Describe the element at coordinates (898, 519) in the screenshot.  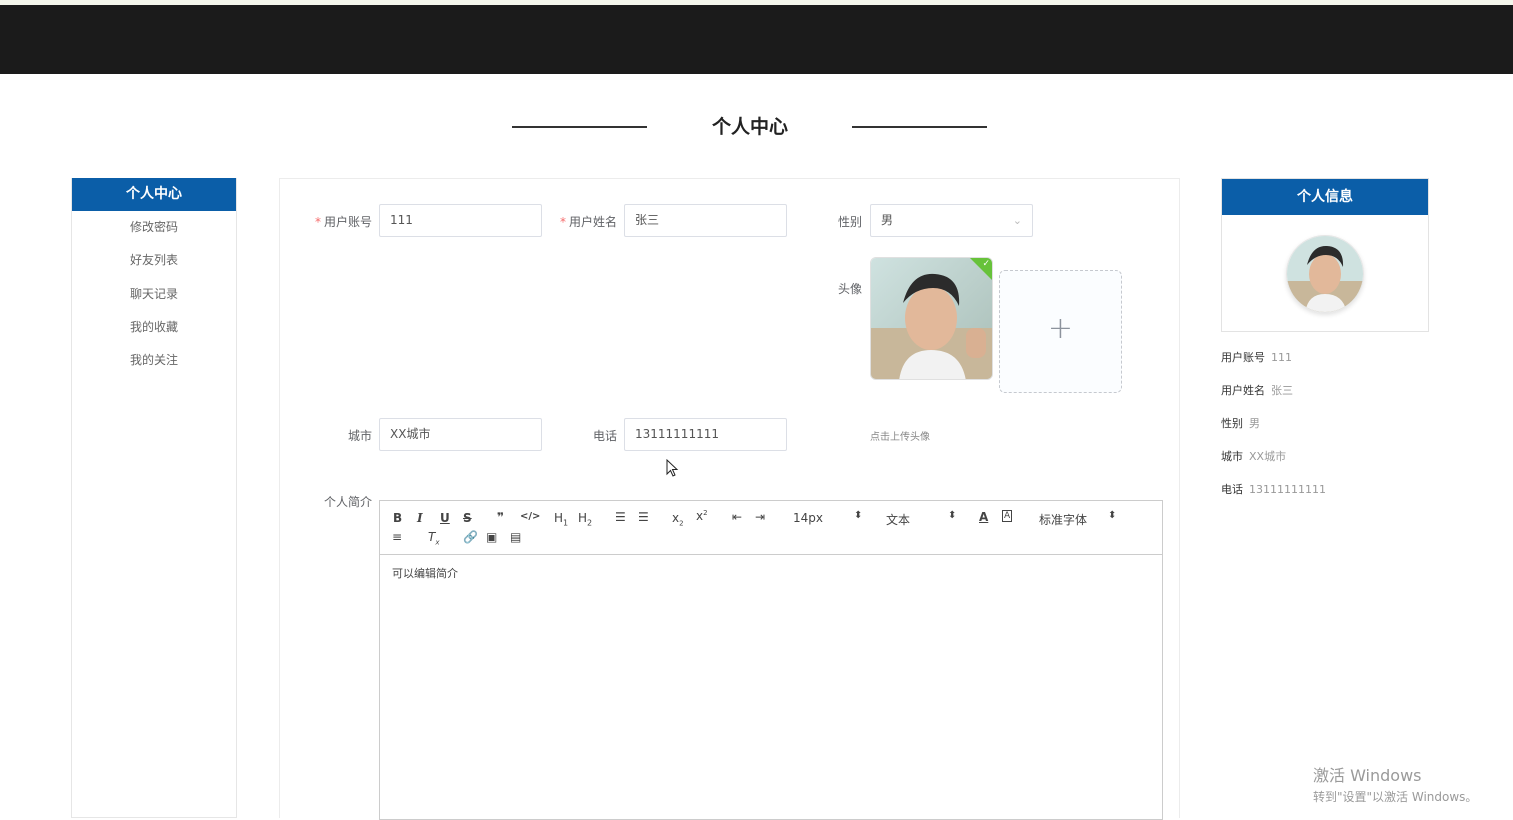
I see `header-select: 文本` at that location.